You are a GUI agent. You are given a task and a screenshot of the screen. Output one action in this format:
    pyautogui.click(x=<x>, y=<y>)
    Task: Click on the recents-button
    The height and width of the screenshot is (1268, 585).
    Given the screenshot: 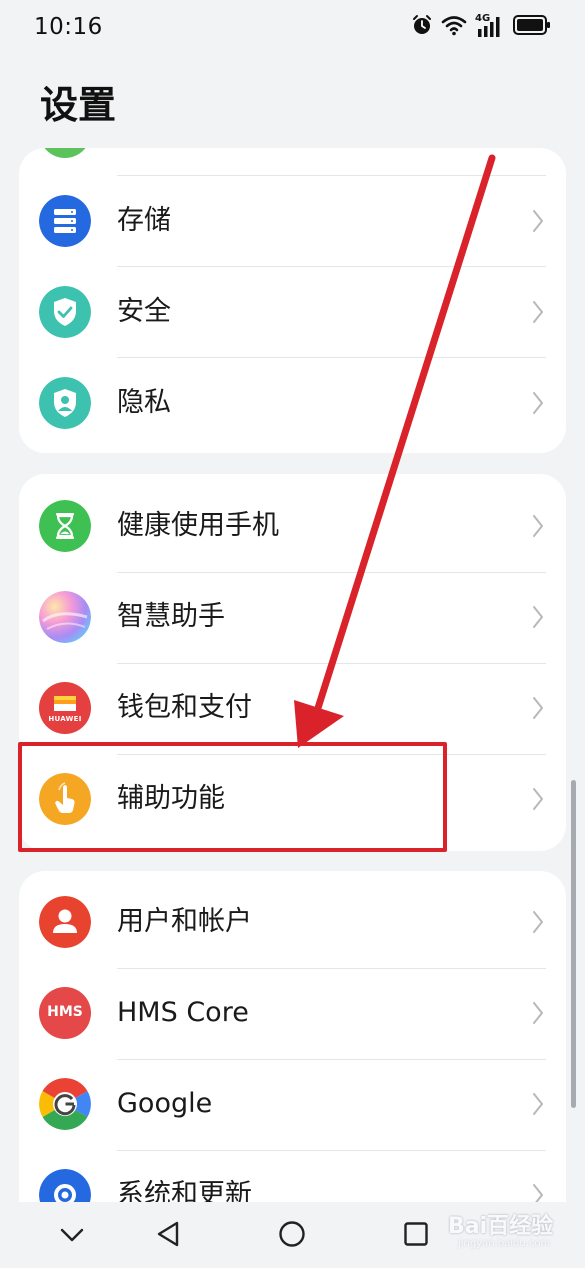 What is the action you would take?
    pyautogui.click(x=416, y=1236)
    